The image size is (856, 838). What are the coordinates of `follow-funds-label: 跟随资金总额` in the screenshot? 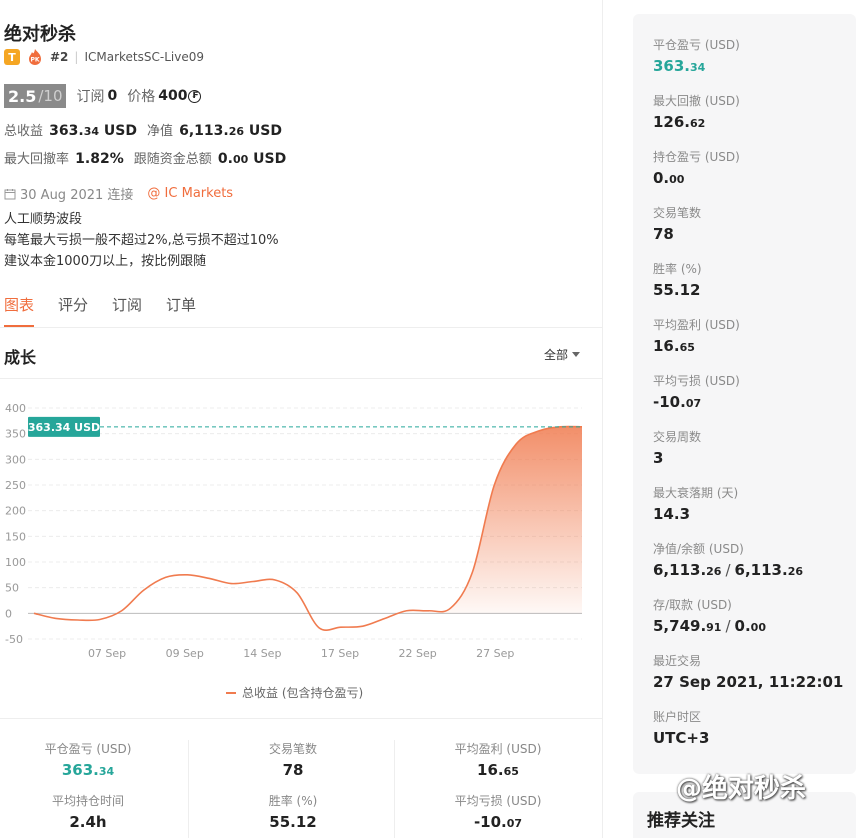 It's located at (172, 159).